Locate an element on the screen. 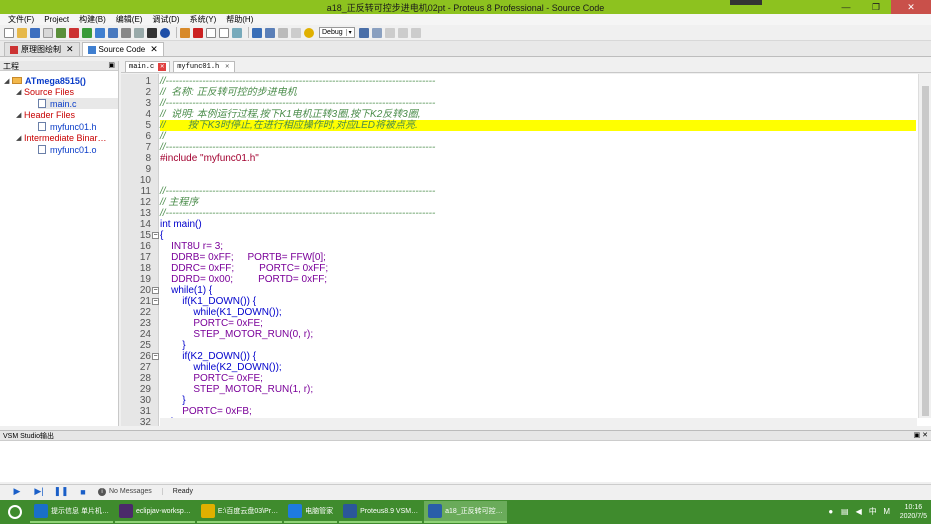 Image resolution: width=931 pixels, height=524 pixels. code-line: while(1) { is located at coordinates (186, 290).